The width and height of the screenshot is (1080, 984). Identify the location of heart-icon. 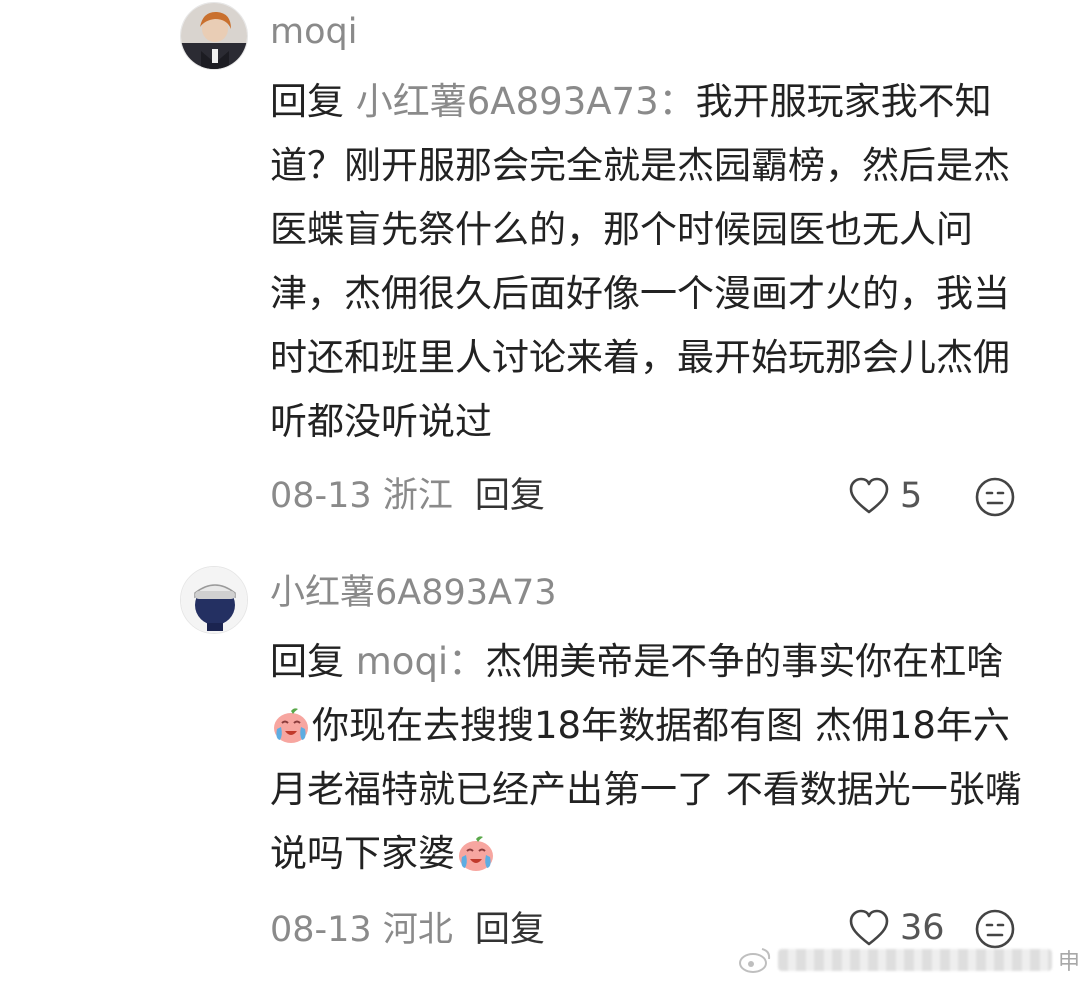
(869, 495).